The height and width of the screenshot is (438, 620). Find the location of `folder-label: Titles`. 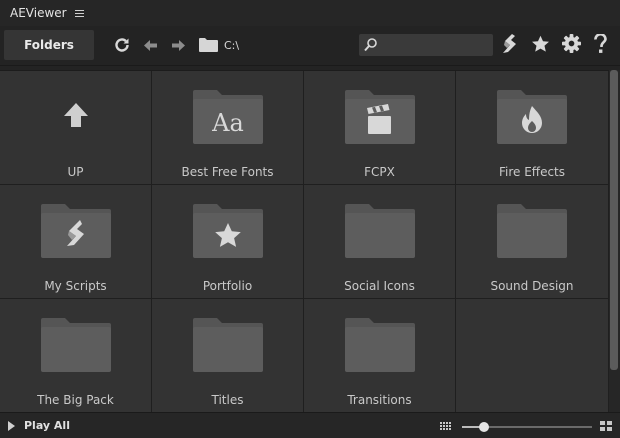

folder-label: Titles is located at coordinates (227, 400).